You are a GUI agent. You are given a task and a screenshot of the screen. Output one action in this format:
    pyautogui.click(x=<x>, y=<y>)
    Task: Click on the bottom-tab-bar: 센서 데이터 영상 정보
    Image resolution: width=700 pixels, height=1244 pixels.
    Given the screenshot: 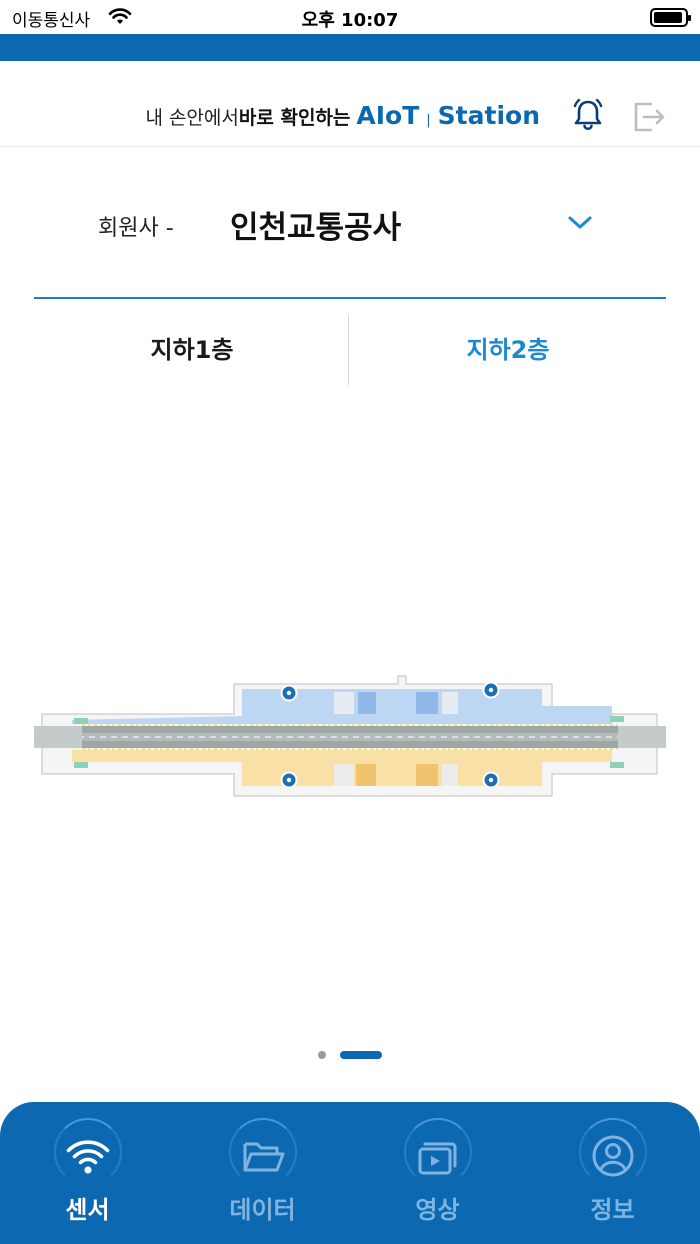 What is the action you would take?
    pyautogui.click(x=350, y=1173)
    